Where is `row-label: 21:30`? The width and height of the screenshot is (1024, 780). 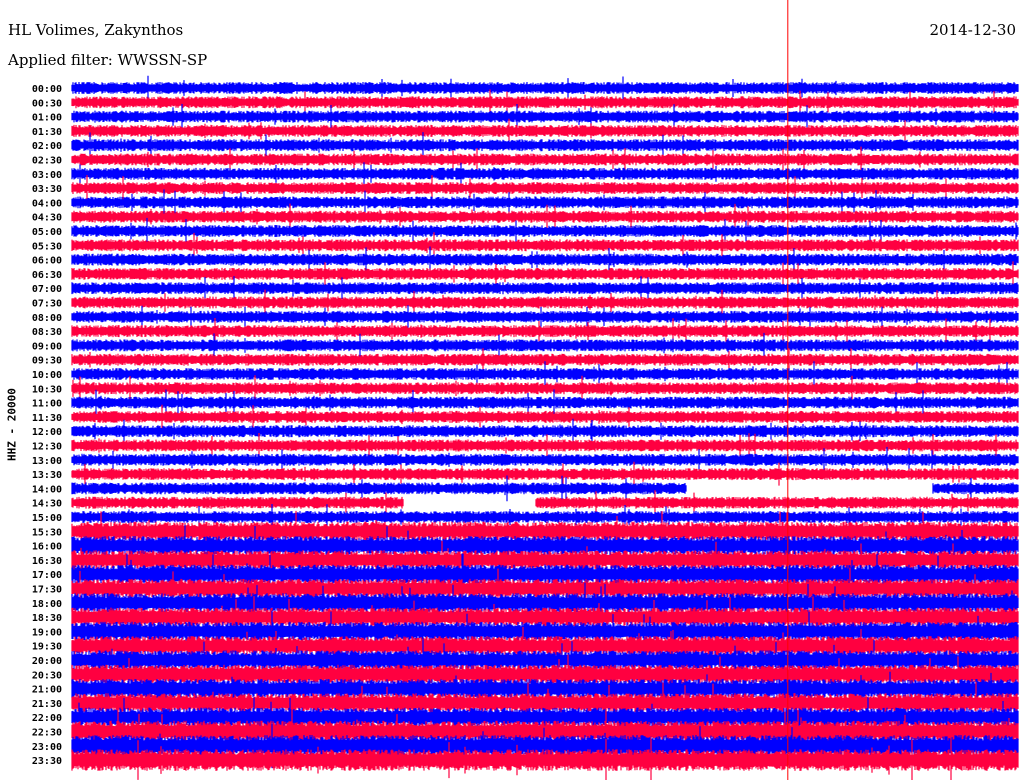
row-label: 21:30 is located at coordinates (47, 704).